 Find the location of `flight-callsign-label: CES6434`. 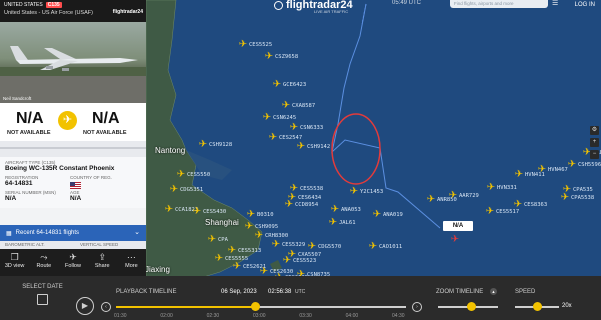

flight-callsign-label: CES6434 is located at coordinates (309, 198).